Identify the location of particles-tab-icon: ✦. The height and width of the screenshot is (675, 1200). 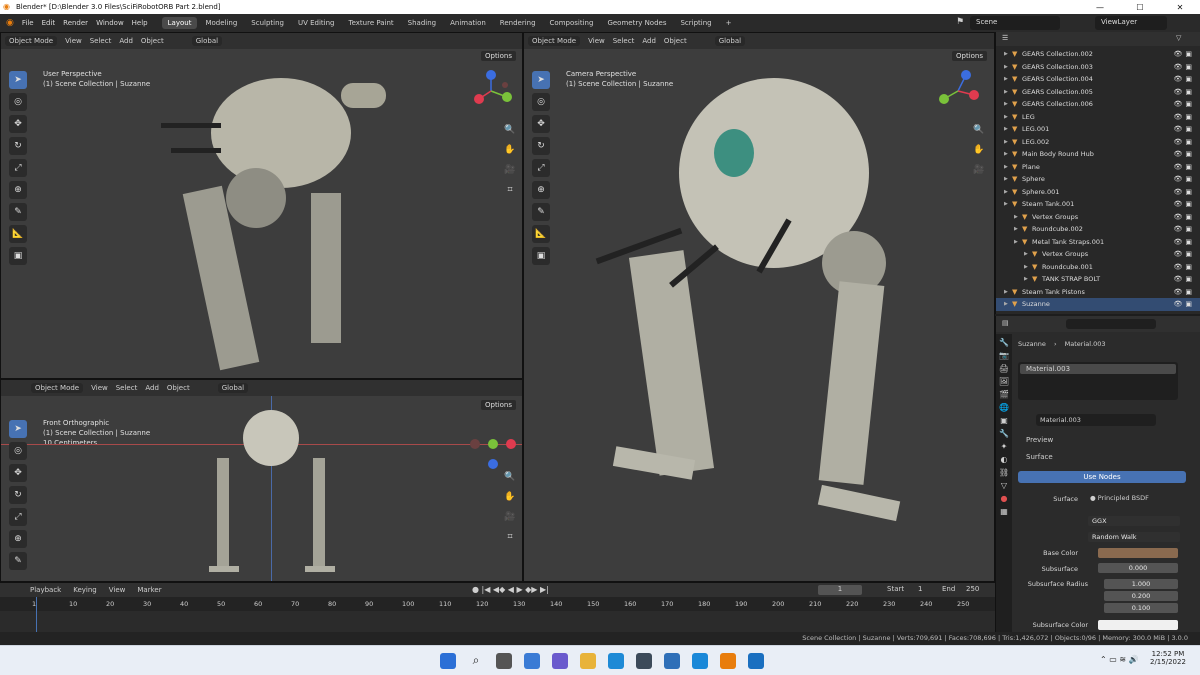
(1004, 446).